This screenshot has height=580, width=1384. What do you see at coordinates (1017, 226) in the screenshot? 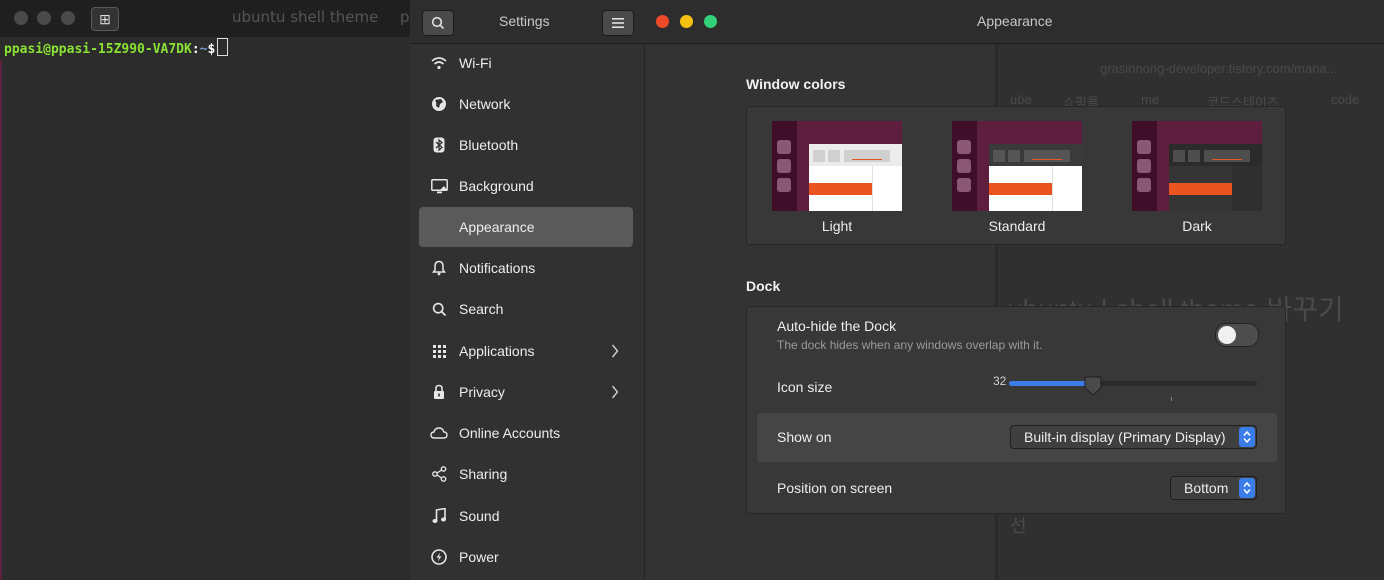
I see `theme-label-standard: Standard` at bounding box center [1017, 226].